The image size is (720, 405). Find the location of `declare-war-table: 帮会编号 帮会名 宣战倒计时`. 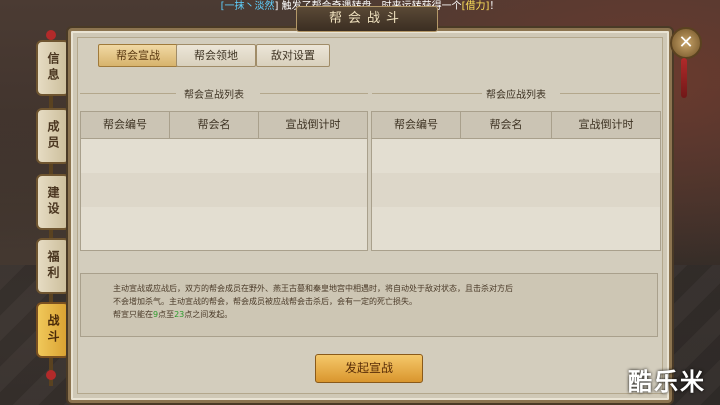

declare-war-table: 帮会编号 帮会名 宣战倒计时 is located at coordinates (224, 181).